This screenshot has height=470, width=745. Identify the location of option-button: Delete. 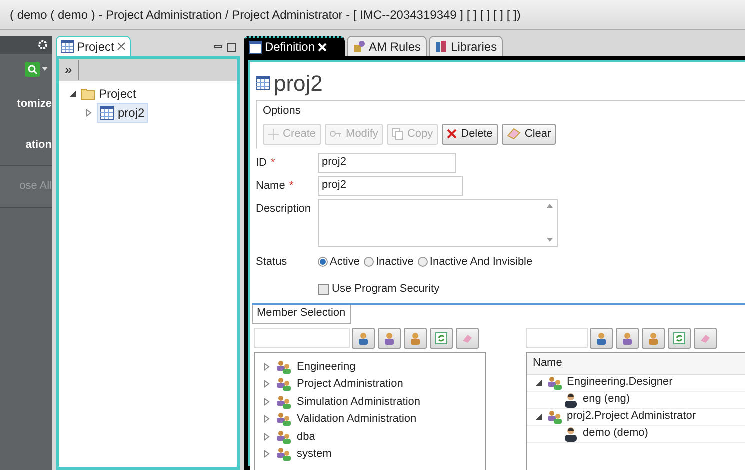
(470, 134).